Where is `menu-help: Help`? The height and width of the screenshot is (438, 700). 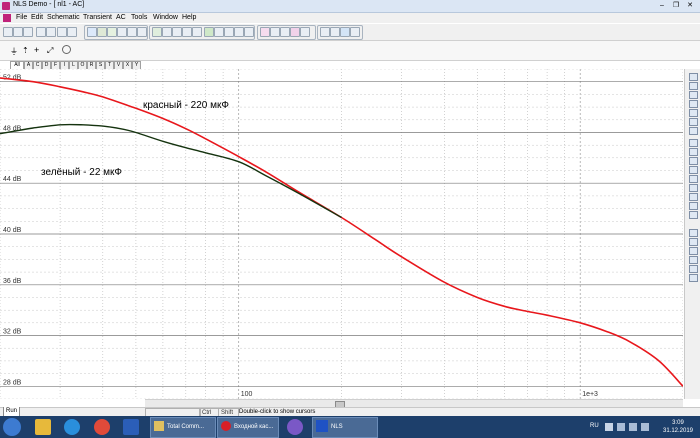
menu-help: Help is located at coordinates (189, 17).